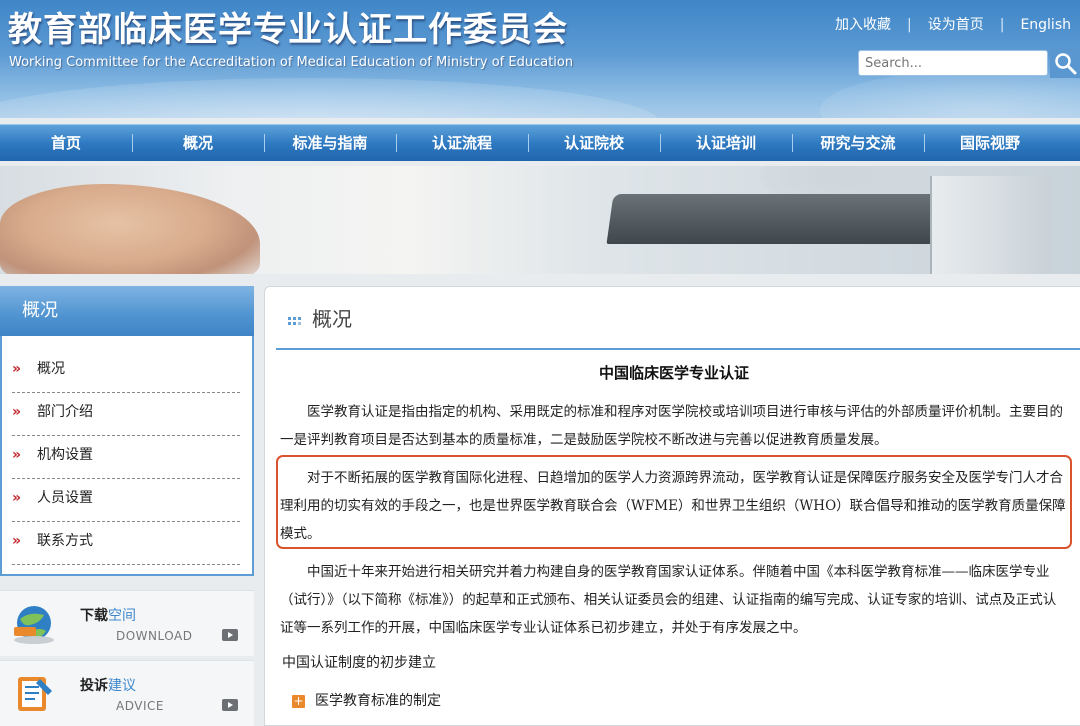  What do you see at coordinates (65, 455) in the screenshot?
I see `sidebar-item-label: 机构设置` at bounding box center [65, 455].